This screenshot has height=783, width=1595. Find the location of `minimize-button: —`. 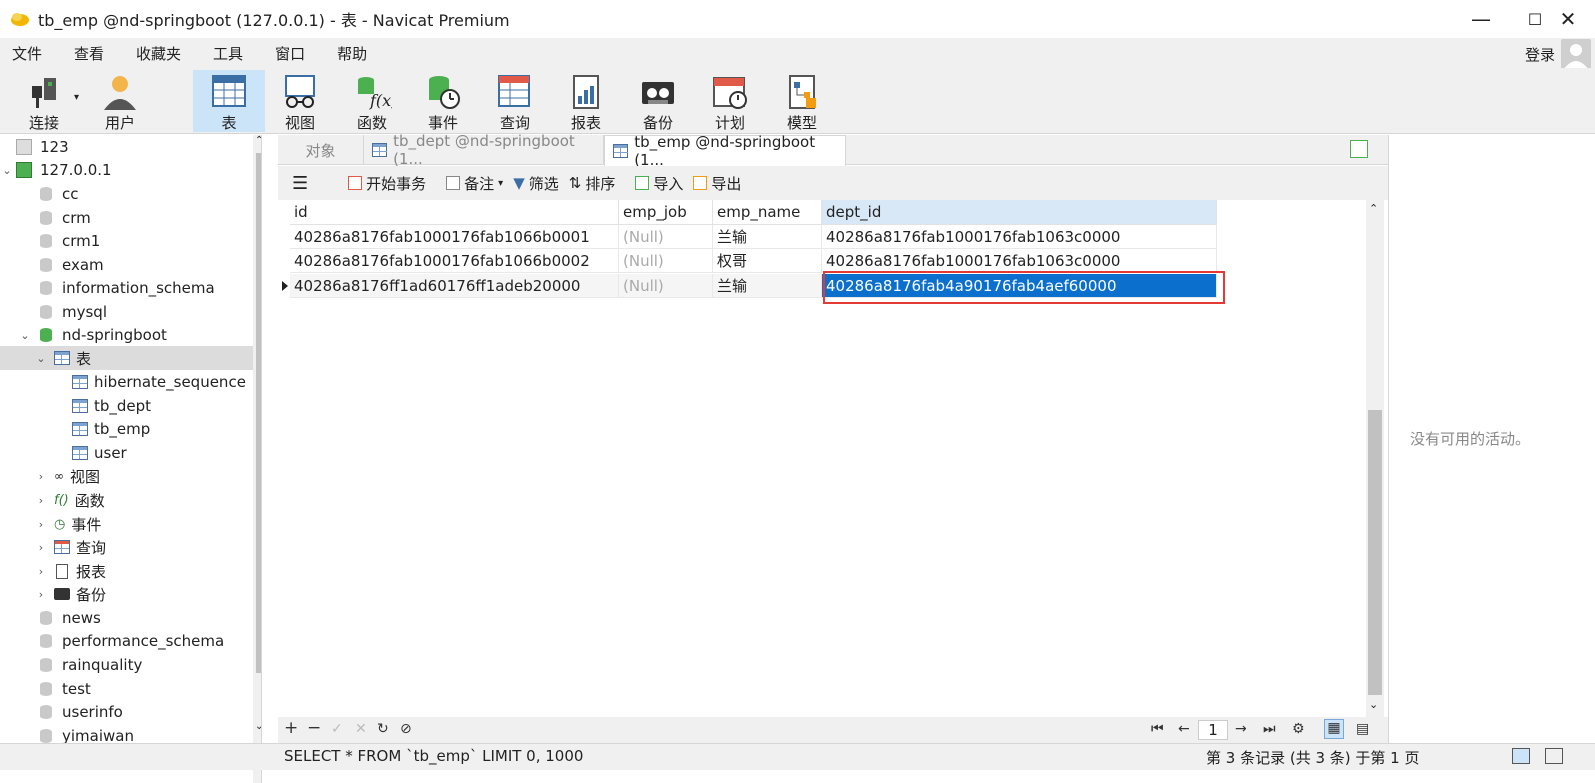

minimize-button: — is located at coordinates (1481, 19).